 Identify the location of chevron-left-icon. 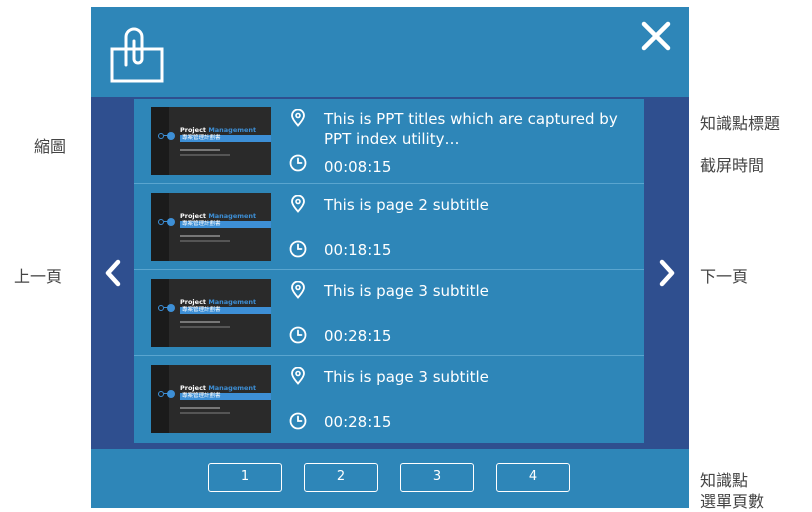
(113, 273).